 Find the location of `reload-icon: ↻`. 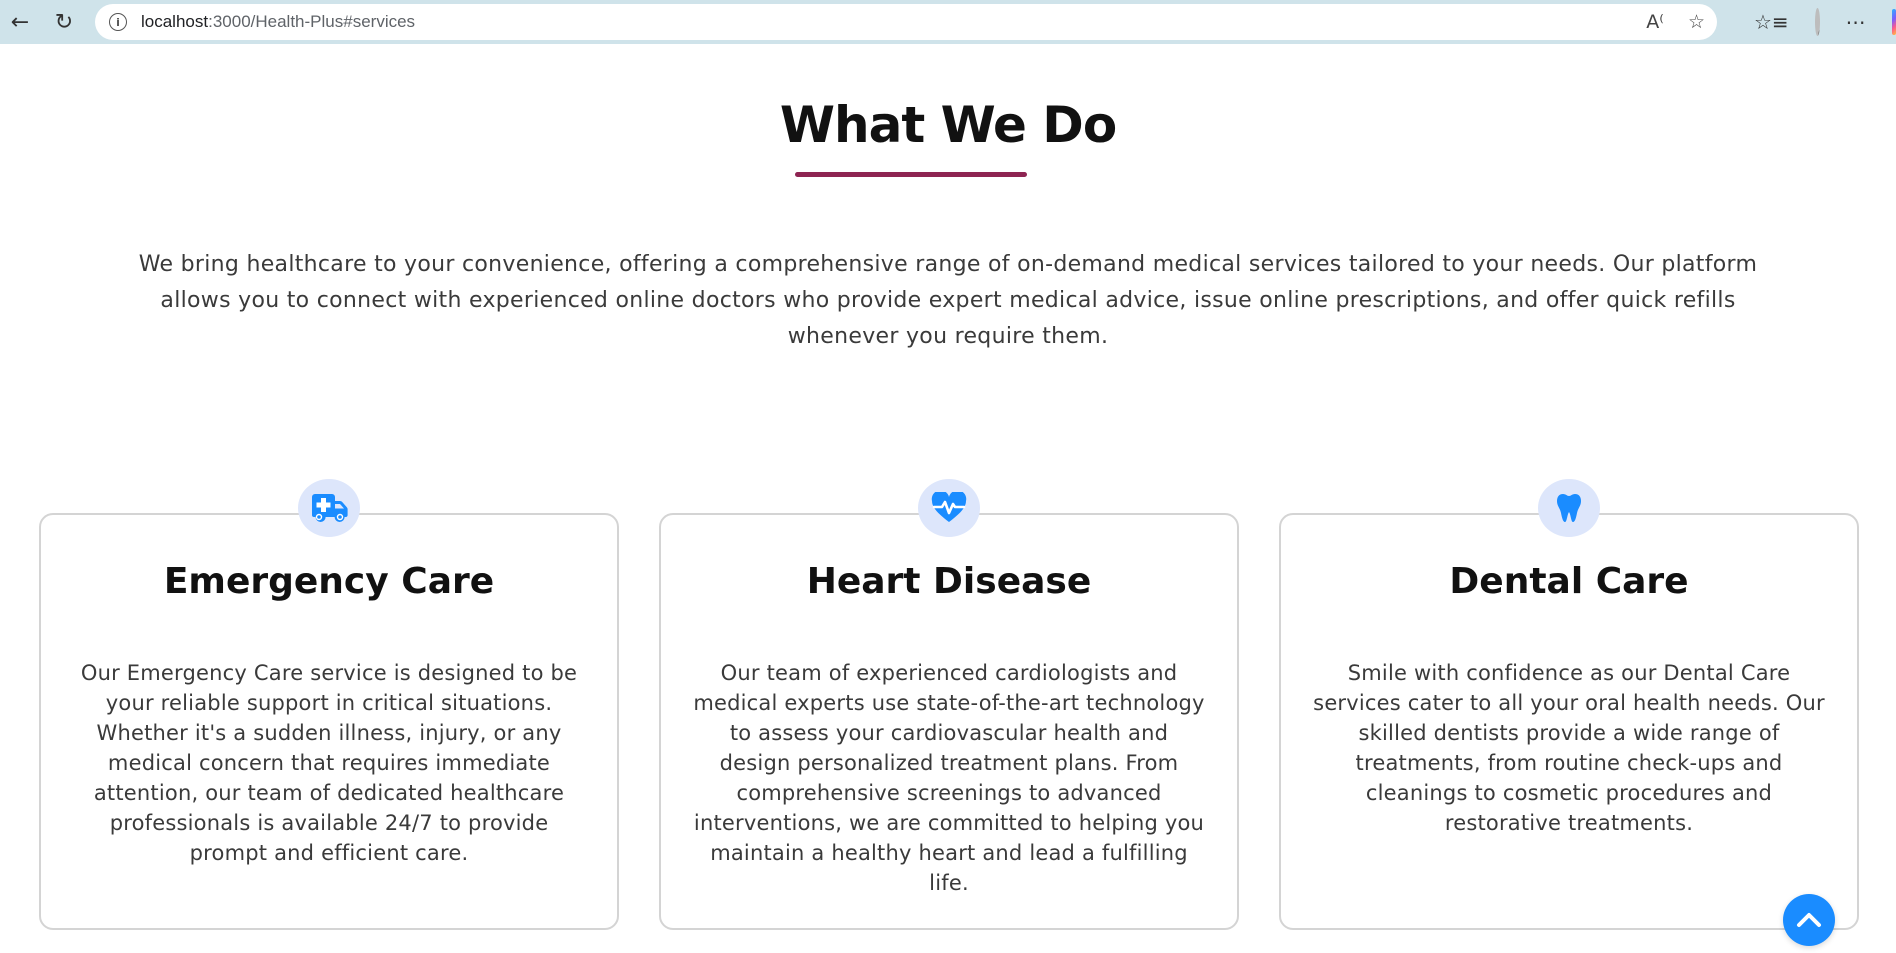

reload-icon: ↻ is located at coordinates (64, 22).